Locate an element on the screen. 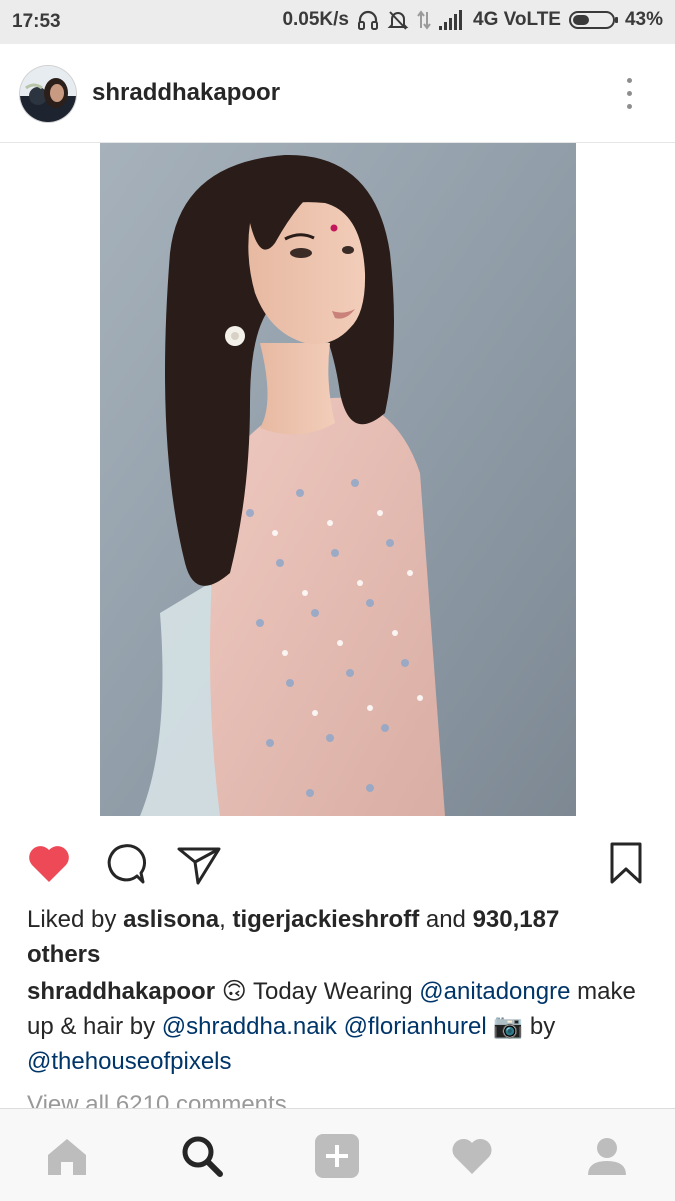 This screenshot has height=1201, width=675. battery-percent: 43% is located at coordinates (643, 19).